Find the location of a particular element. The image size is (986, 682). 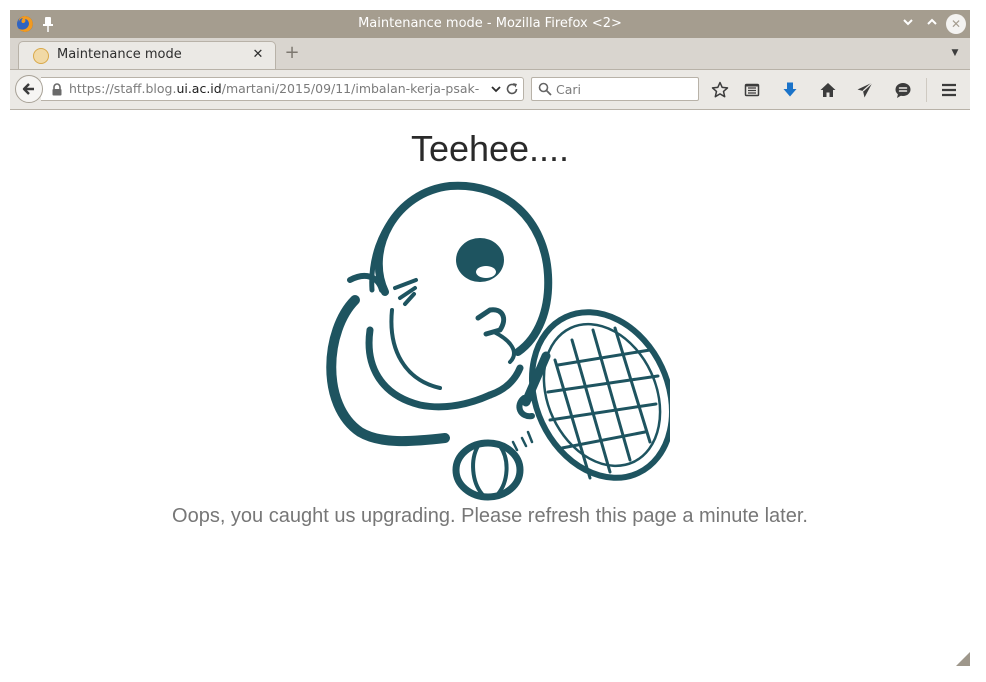

star-icon is located at coordinates (720, 89).